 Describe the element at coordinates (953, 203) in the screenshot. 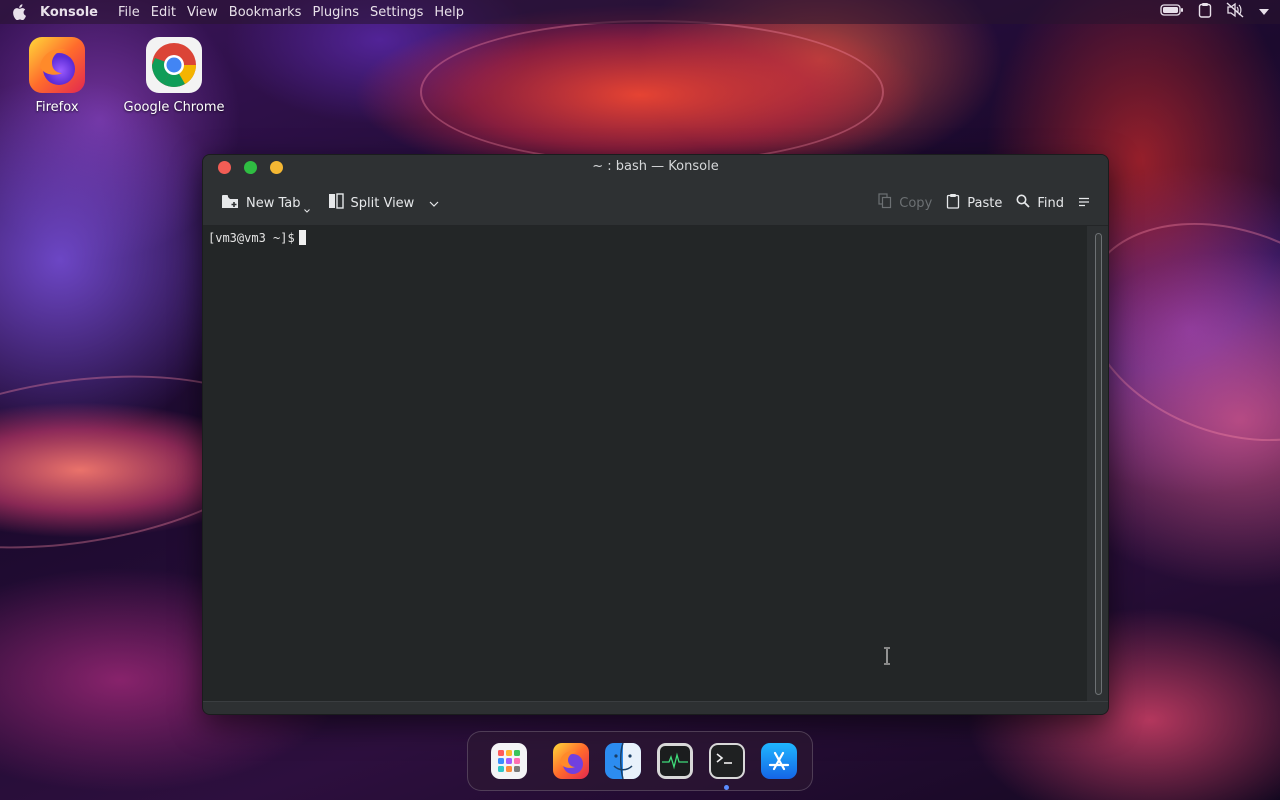

I see `paste-icon` at that location.